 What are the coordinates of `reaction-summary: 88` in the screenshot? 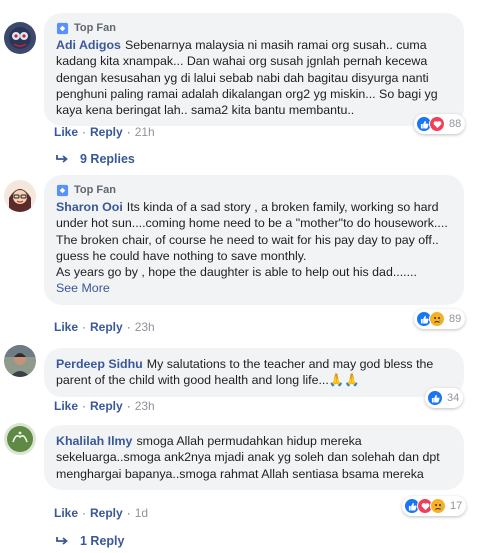 It's located at (440, 124).